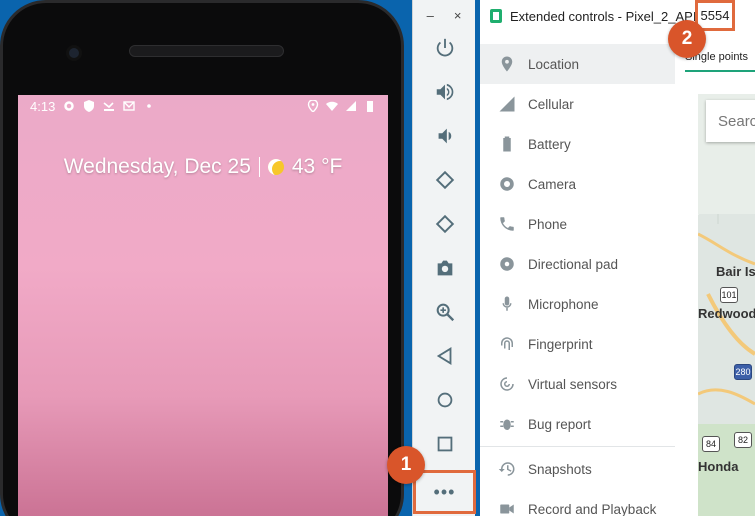 Image resolution: width=755 pixels, height=516 pixels. I want to click on step-badge-1: 1, so click(406, 465).